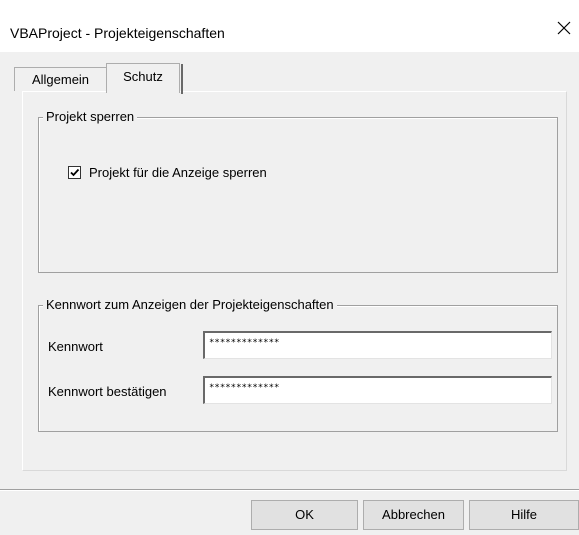 The image size is (579, 535). I want to click on tab-allgemein: Allgemein, so click(60, 79).